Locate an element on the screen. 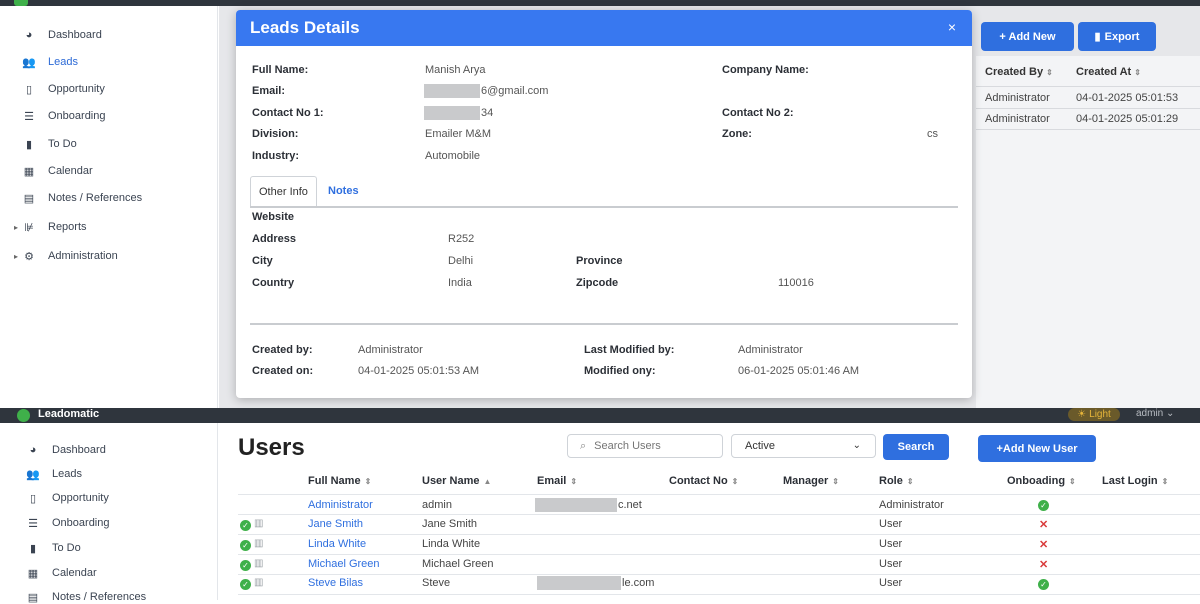 This screenshot has width=1200, height=604. sidebar-item-administration: ▸ ⚙ Administration is located at coordinates (66, 256).